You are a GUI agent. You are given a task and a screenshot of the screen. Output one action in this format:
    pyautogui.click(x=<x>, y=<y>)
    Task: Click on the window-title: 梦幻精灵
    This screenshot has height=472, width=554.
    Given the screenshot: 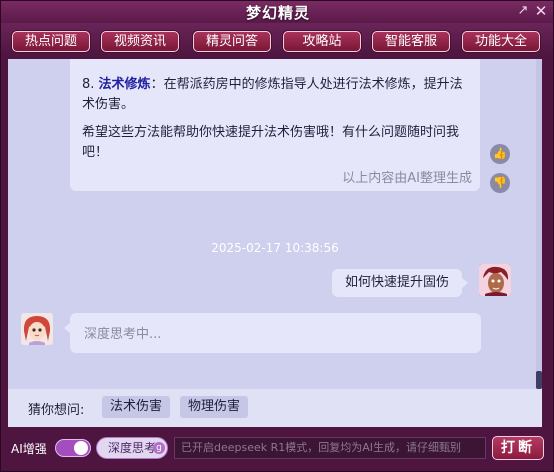 What is the action you would take?
    pyautogui.click(x=277, y=13)
    